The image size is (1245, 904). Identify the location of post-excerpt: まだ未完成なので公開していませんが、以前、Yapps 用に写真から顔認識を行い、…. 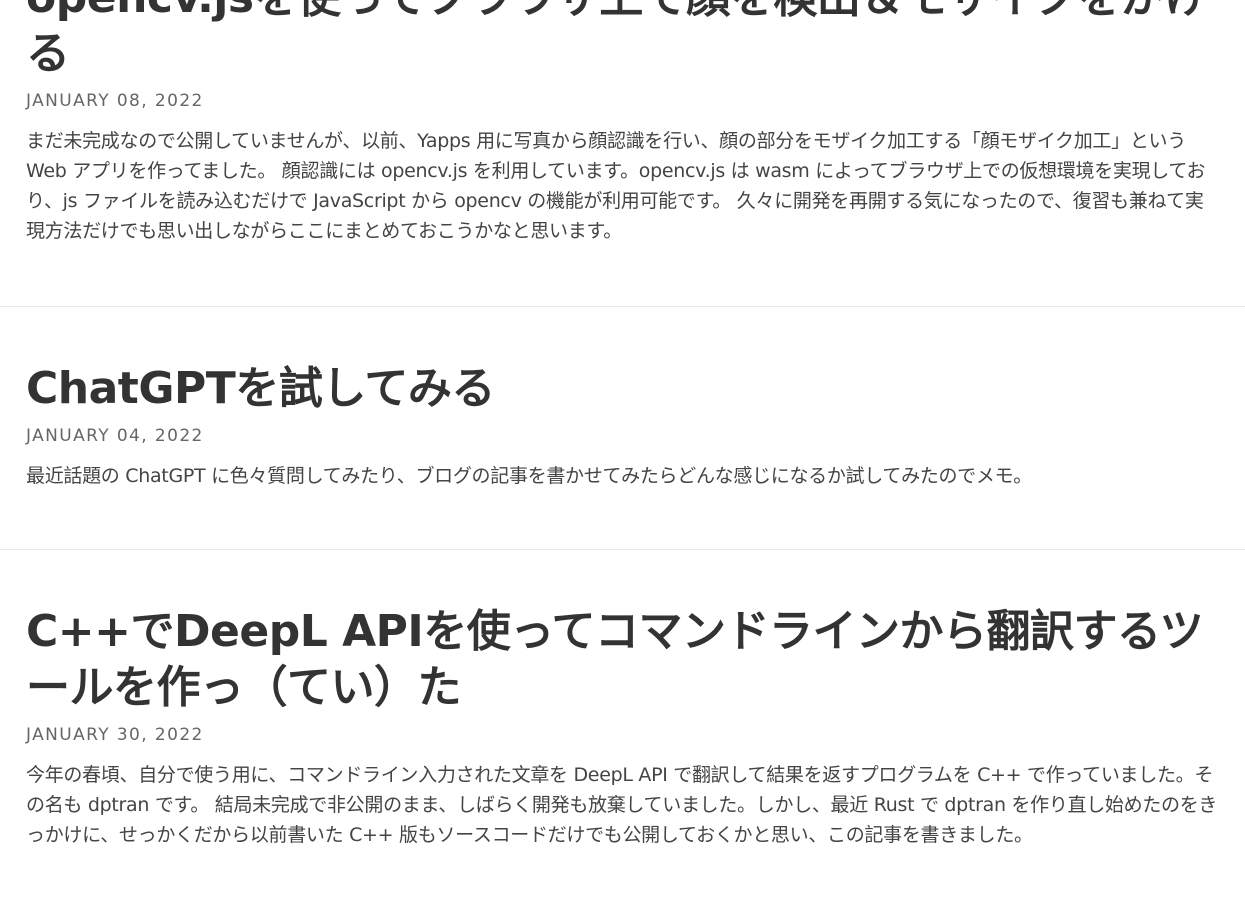
(616, 186).